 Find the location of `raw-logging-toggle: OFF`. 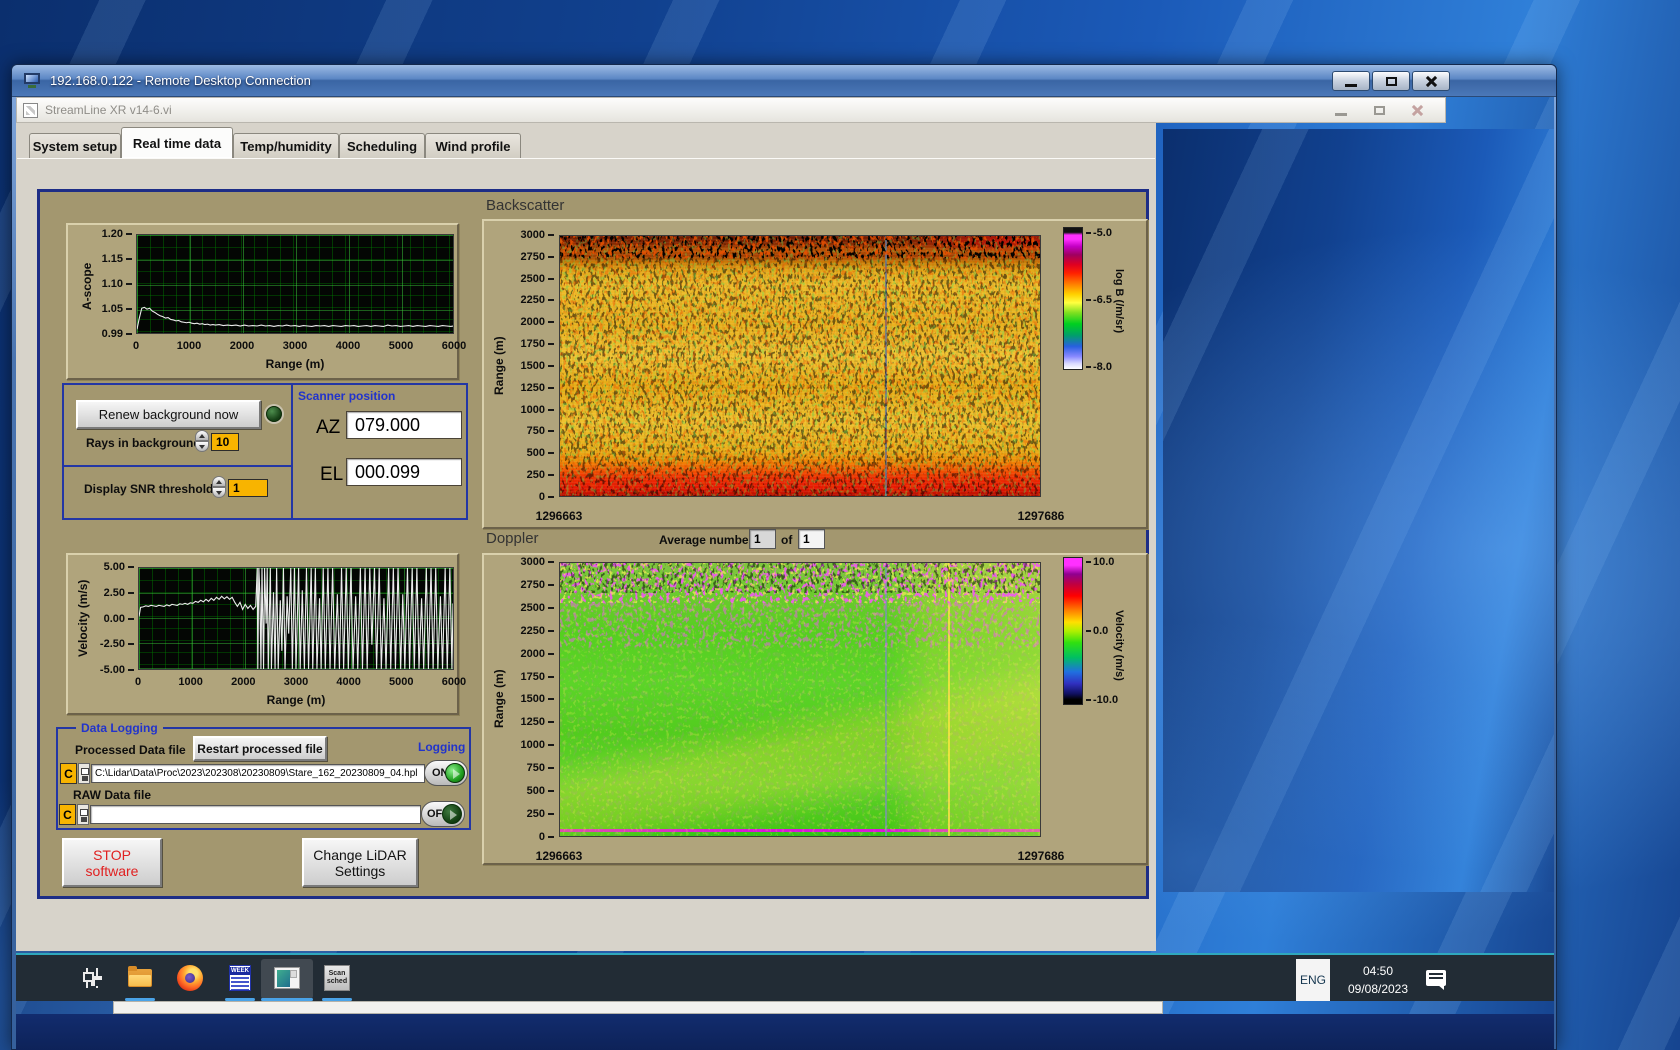

raw-logging-toggle: OFF is located at coordinates (443, 814).